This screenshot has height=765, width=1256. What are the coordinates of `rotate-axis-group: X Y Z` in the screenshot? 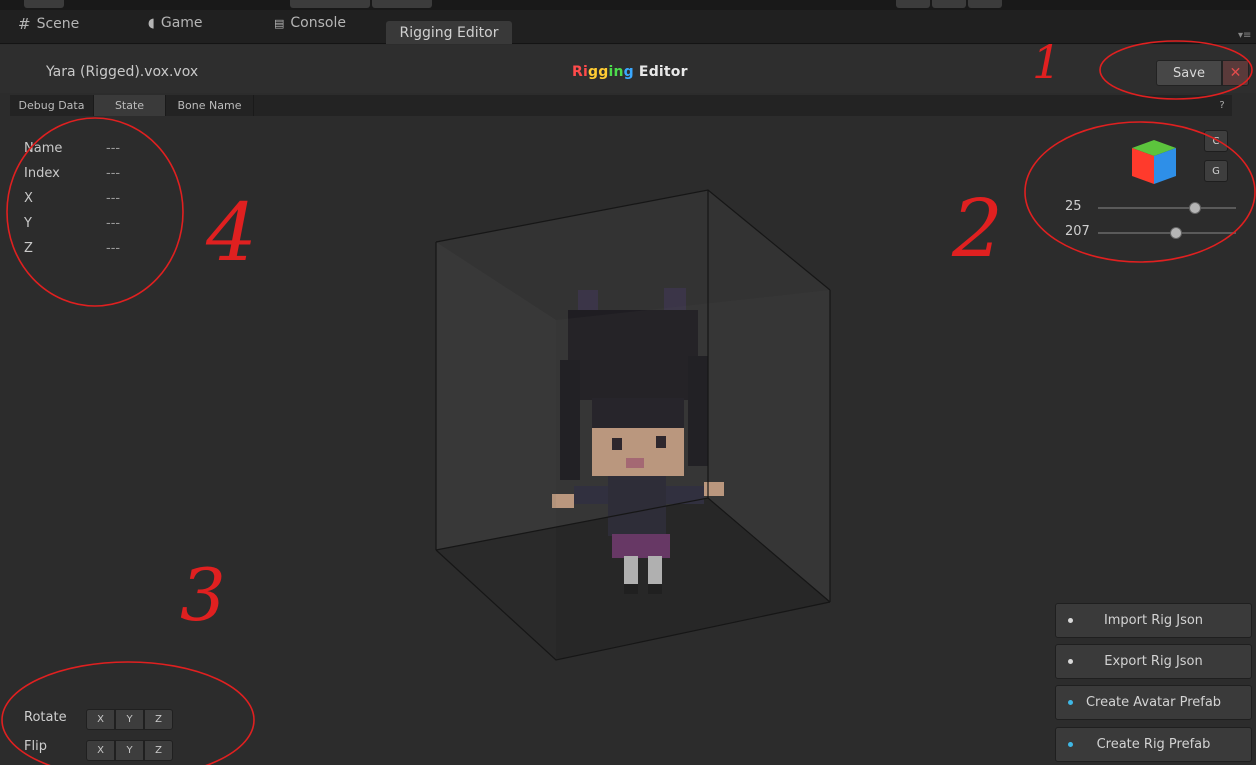 It's located at (129, 719).